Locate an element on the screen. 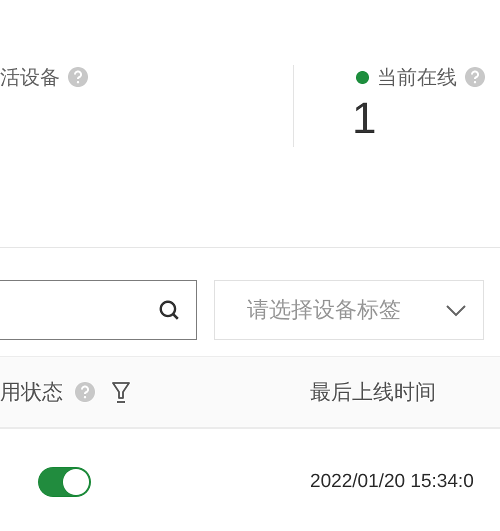  search-icon is located at coordinates (169, 310).